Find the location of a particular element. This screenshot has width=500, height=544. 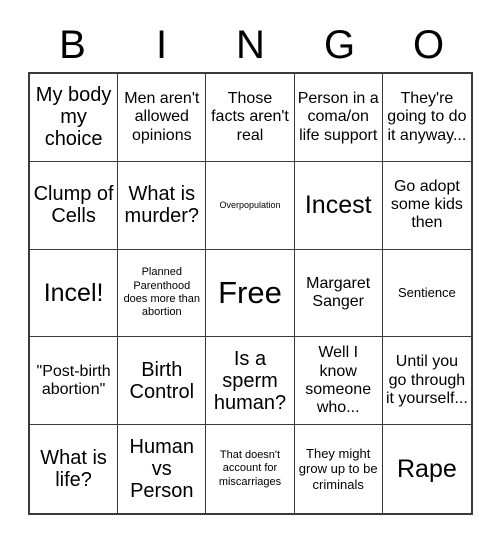

bingo-cell-label: Person in a coma/on life support is located at coordinates (338, 117).